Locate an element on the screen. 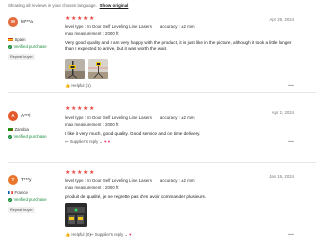  review-date: Apr 2, 2024 is located at coordinates (282, 112).